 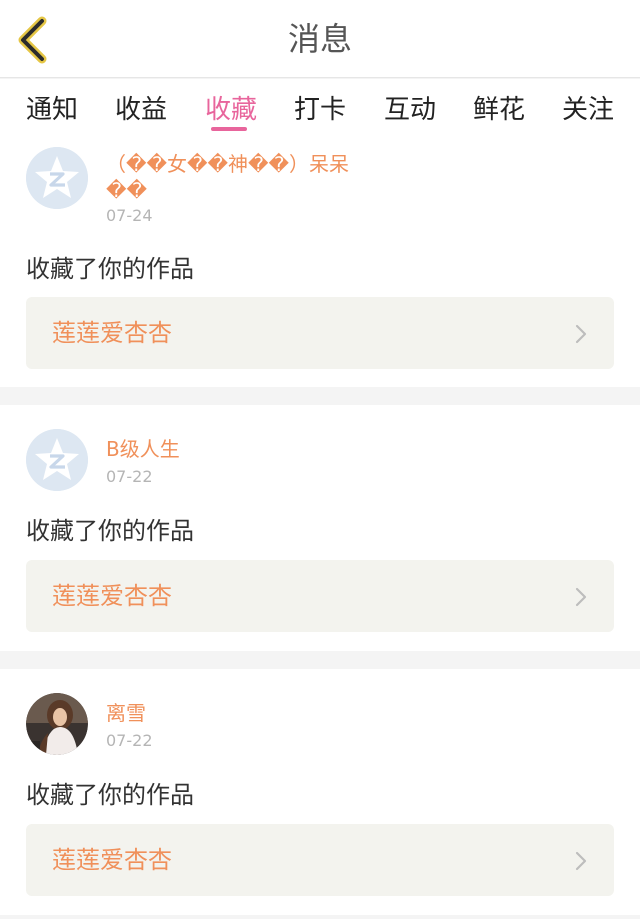 What do you see at coordinates (588, 107) in the screenshot?
I see `tab-follow: 关注` at bounding box center [588, 107].